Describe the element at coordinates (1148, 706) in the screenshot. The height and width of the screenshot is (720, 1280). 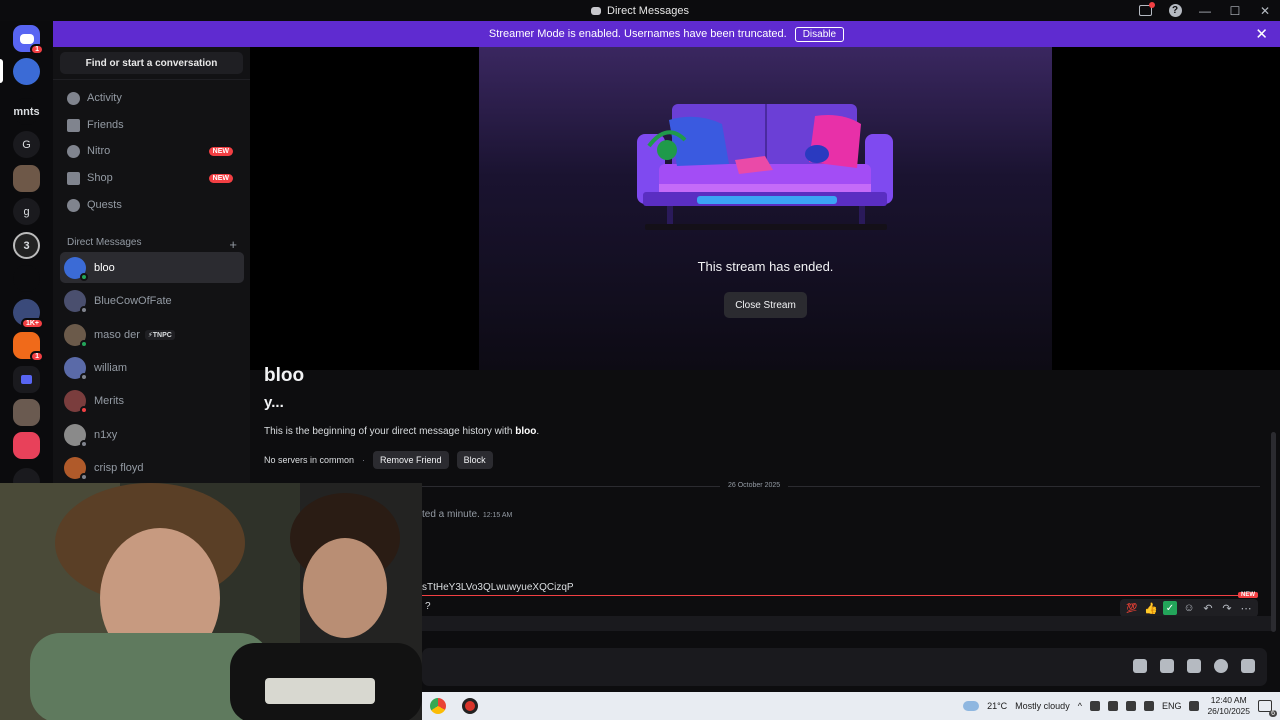
I see `mic-icon` at that location.